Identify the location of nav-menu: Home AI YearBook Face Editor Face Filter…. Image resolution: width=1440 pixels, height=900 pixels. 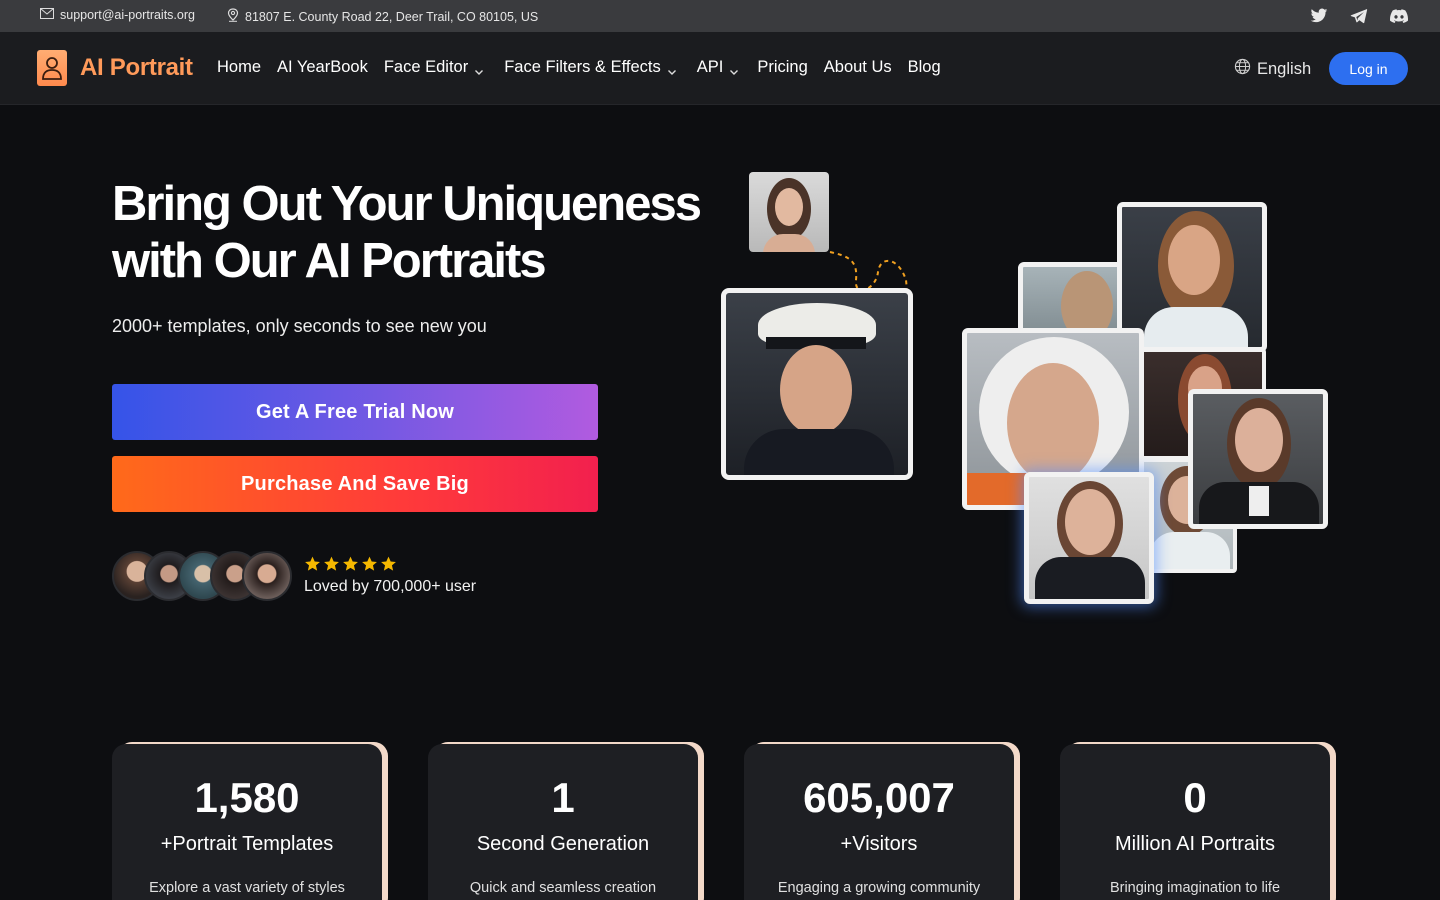
(579, 67).